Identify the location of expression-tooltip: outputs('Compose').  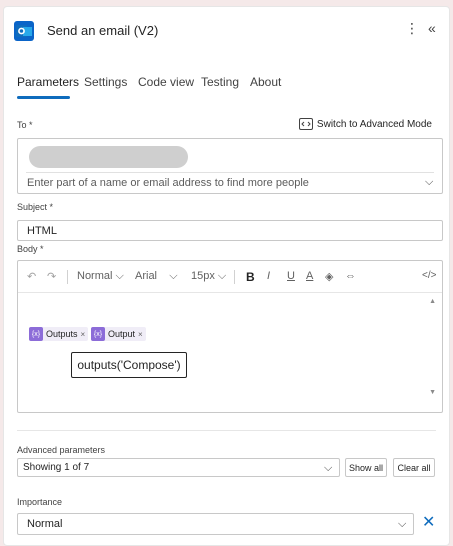
(129, 365).